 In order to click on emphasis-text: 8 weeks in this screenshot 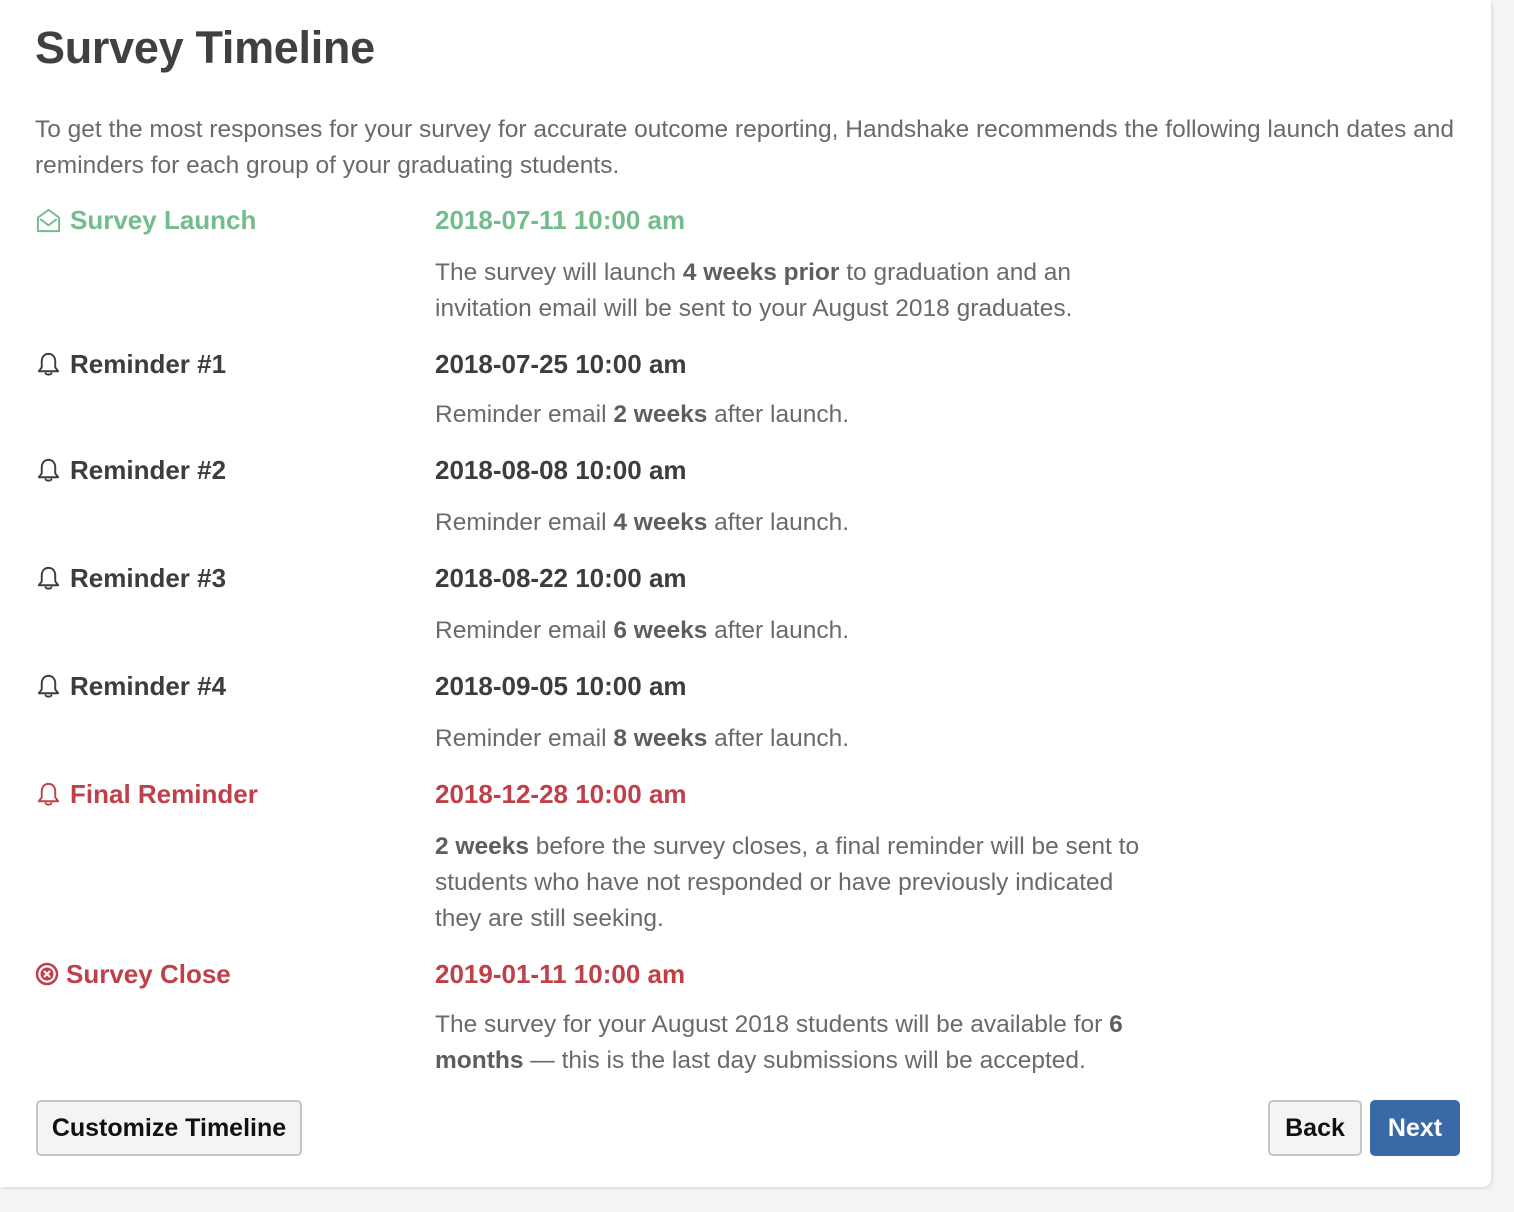, I will do `click(660, 738)`.